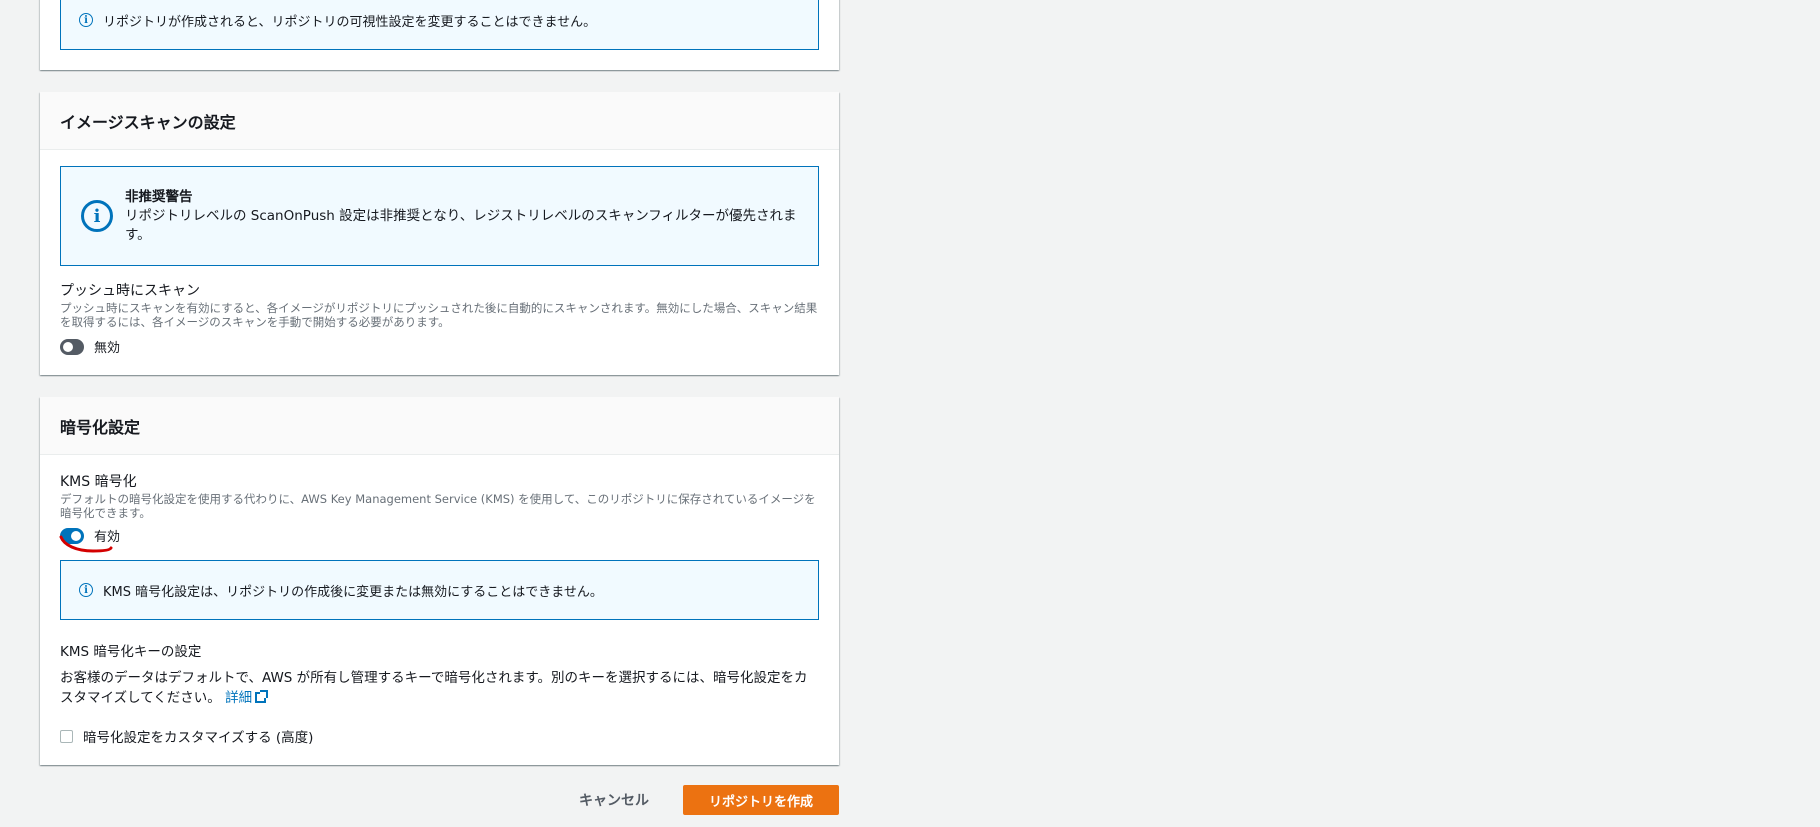  I want to click on customize-checkbox, so click(66, 736).